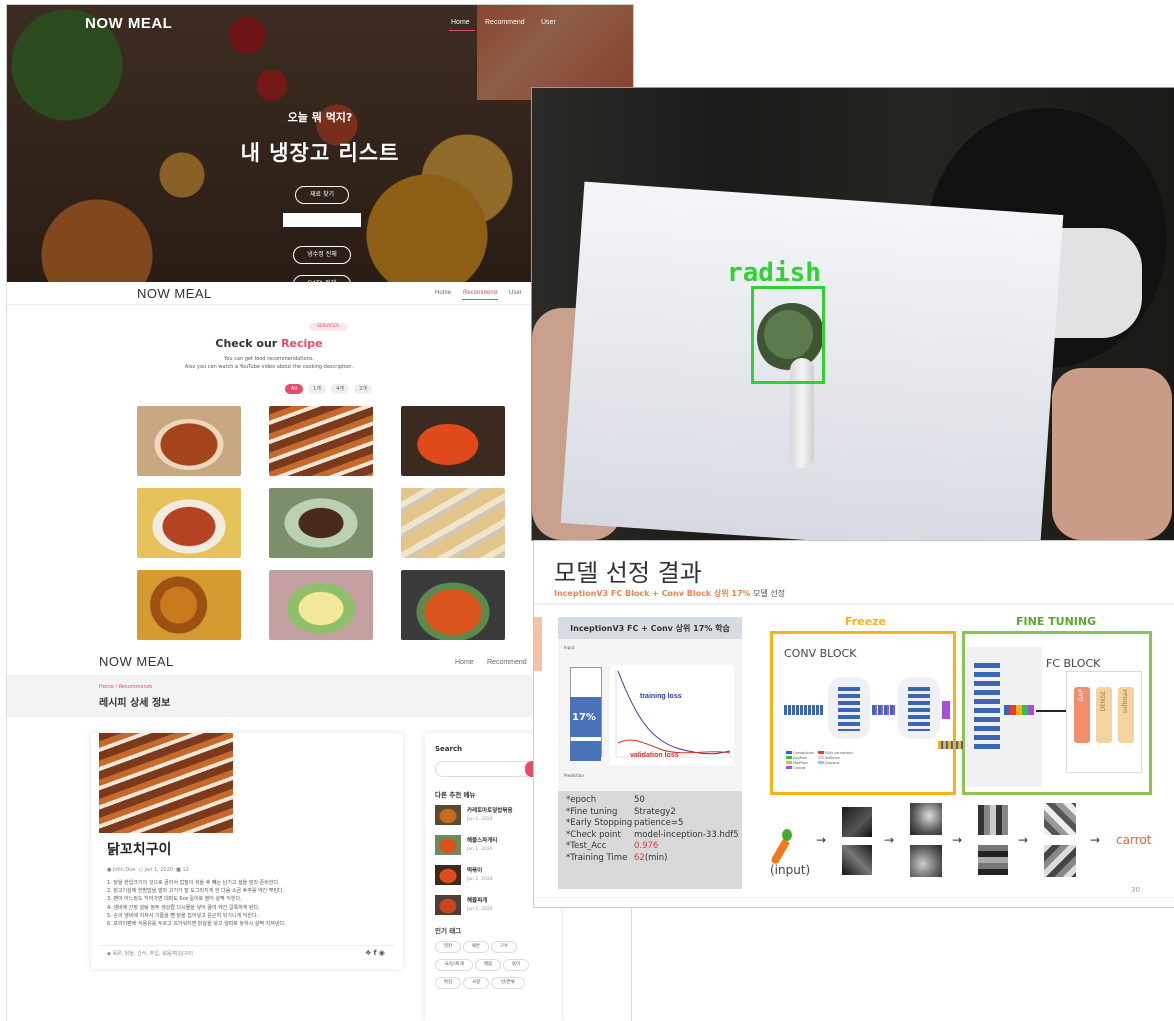 Image resolution: width=1174 pixels, height=1021 pixels. I want to click on comment-icon: ■, so click(178, 870).